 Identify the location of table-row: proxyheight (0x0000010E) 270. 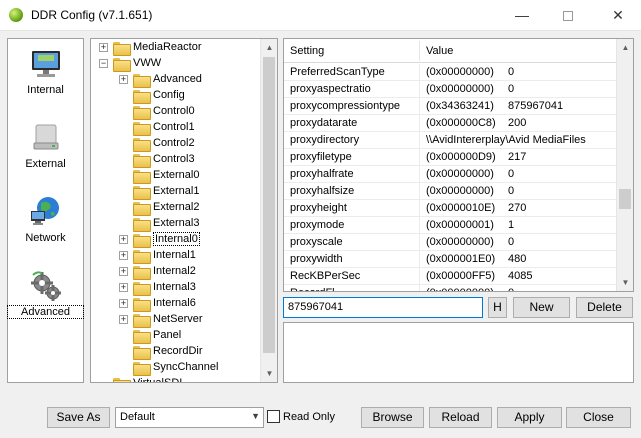
(450, 208).